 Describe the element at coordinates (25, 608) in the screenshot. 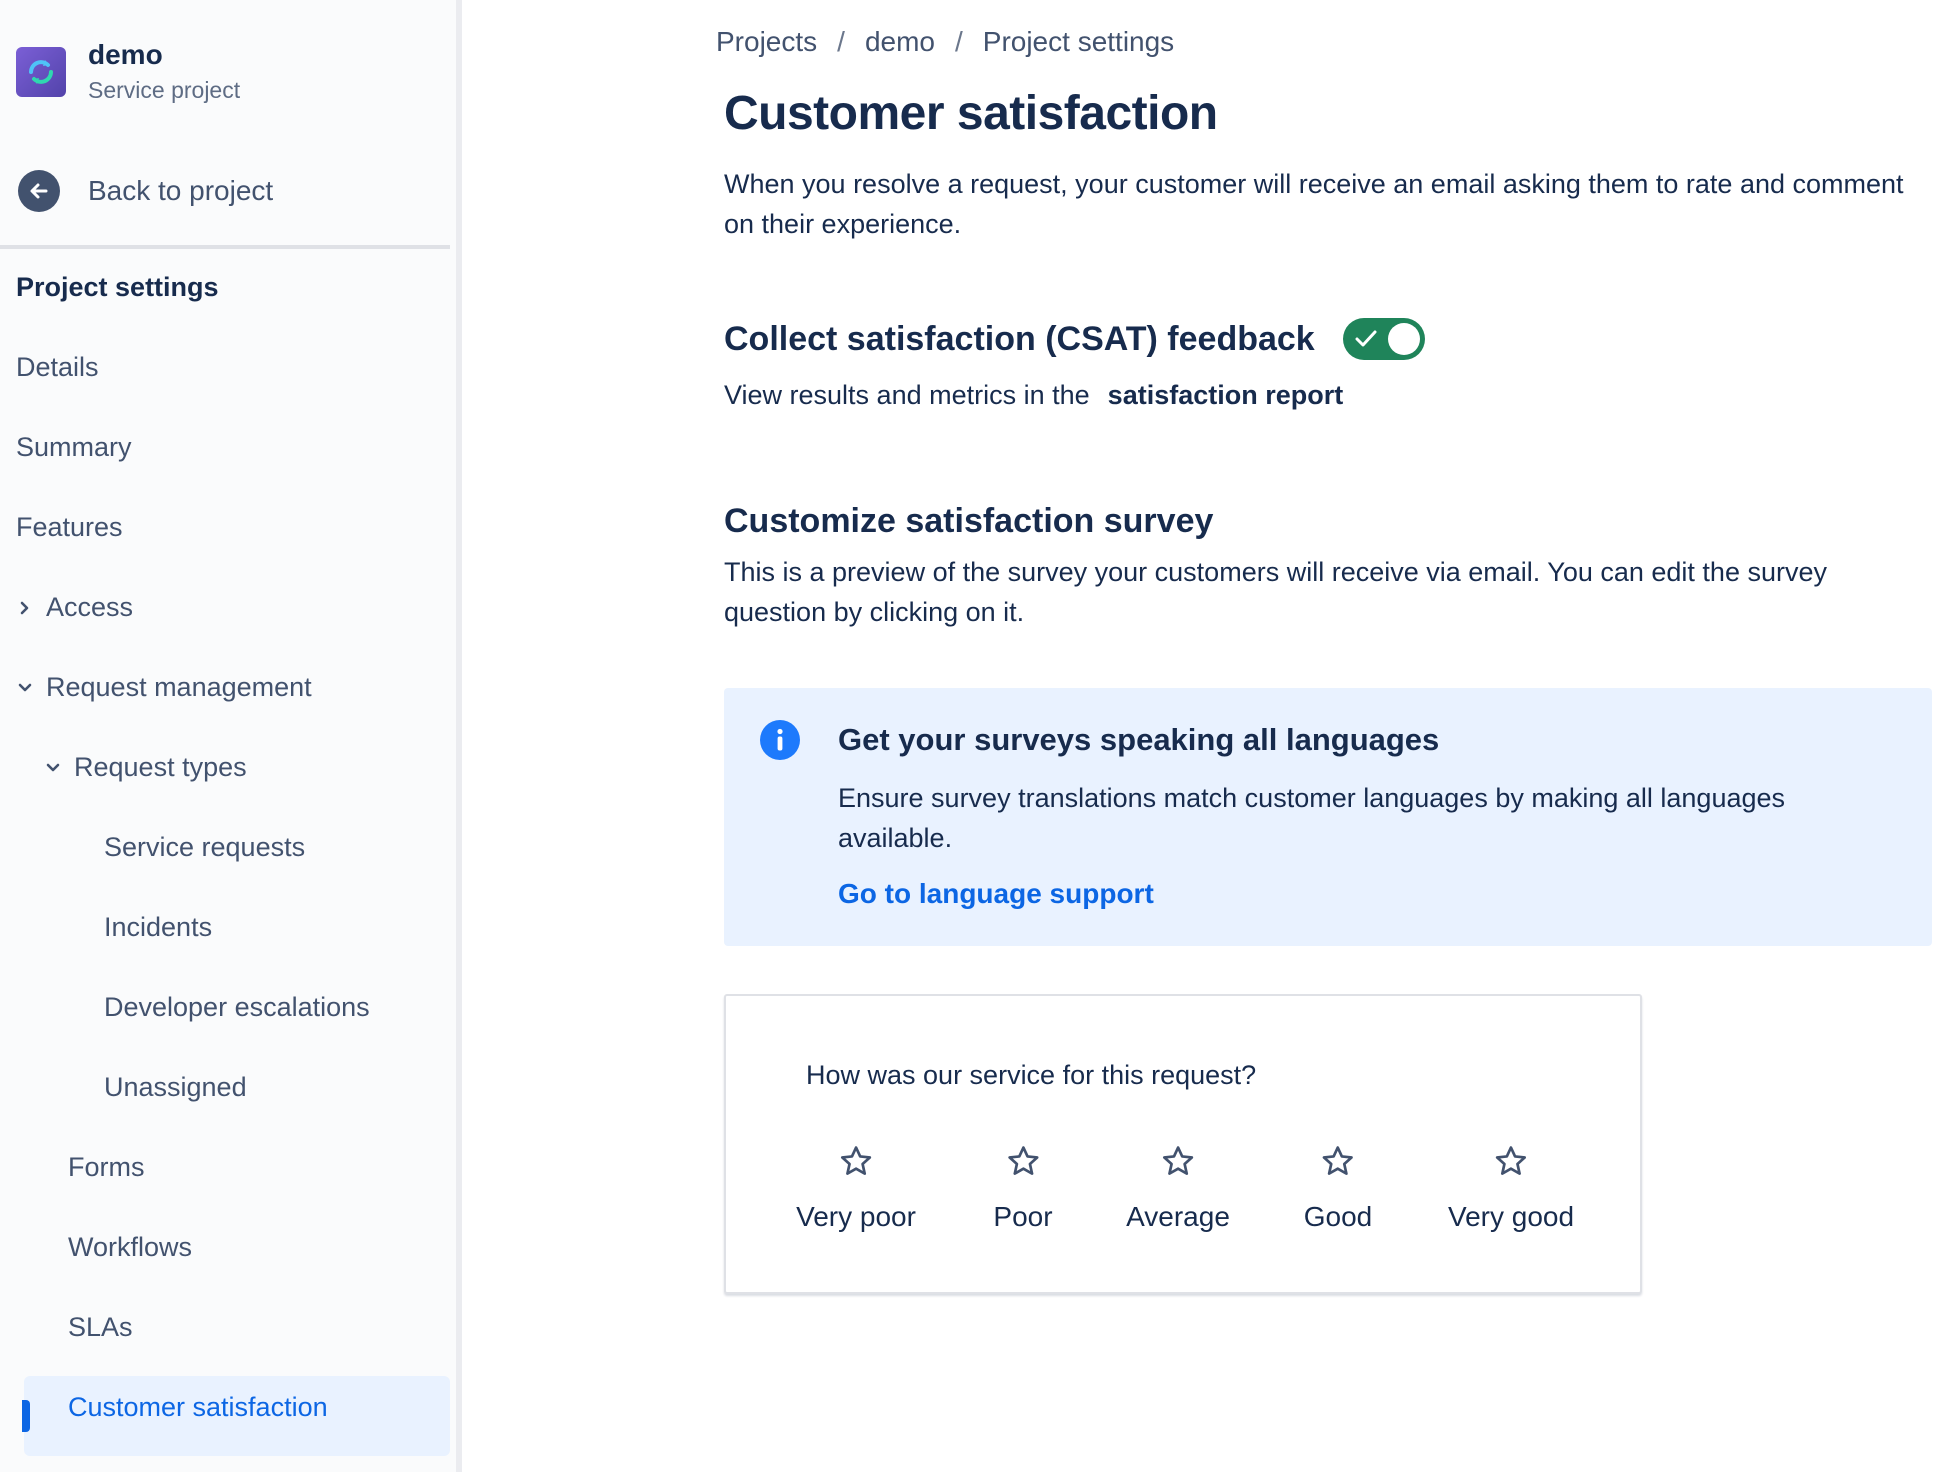

I see `chevron-right-icon` at that location.